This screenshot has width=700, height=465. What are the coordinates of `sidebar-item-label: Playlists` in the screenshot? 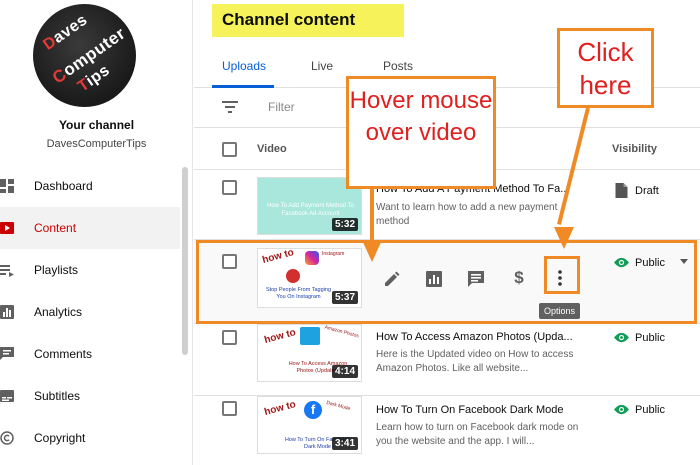 It's located at (56, 270).